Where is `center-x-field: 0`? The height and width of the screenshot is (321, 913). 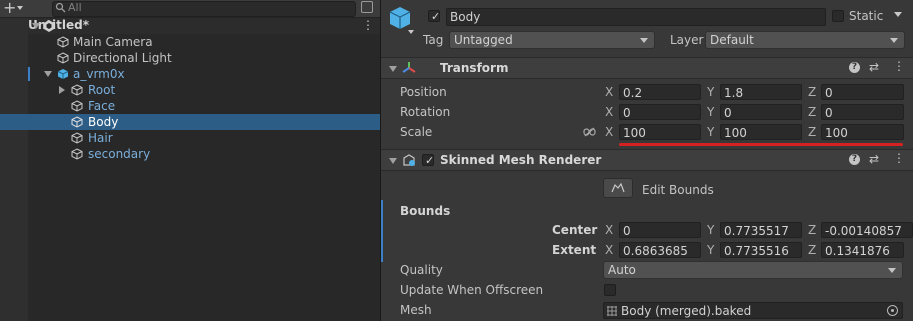 center-x-field: 0 is located at coordinates (660, 230).